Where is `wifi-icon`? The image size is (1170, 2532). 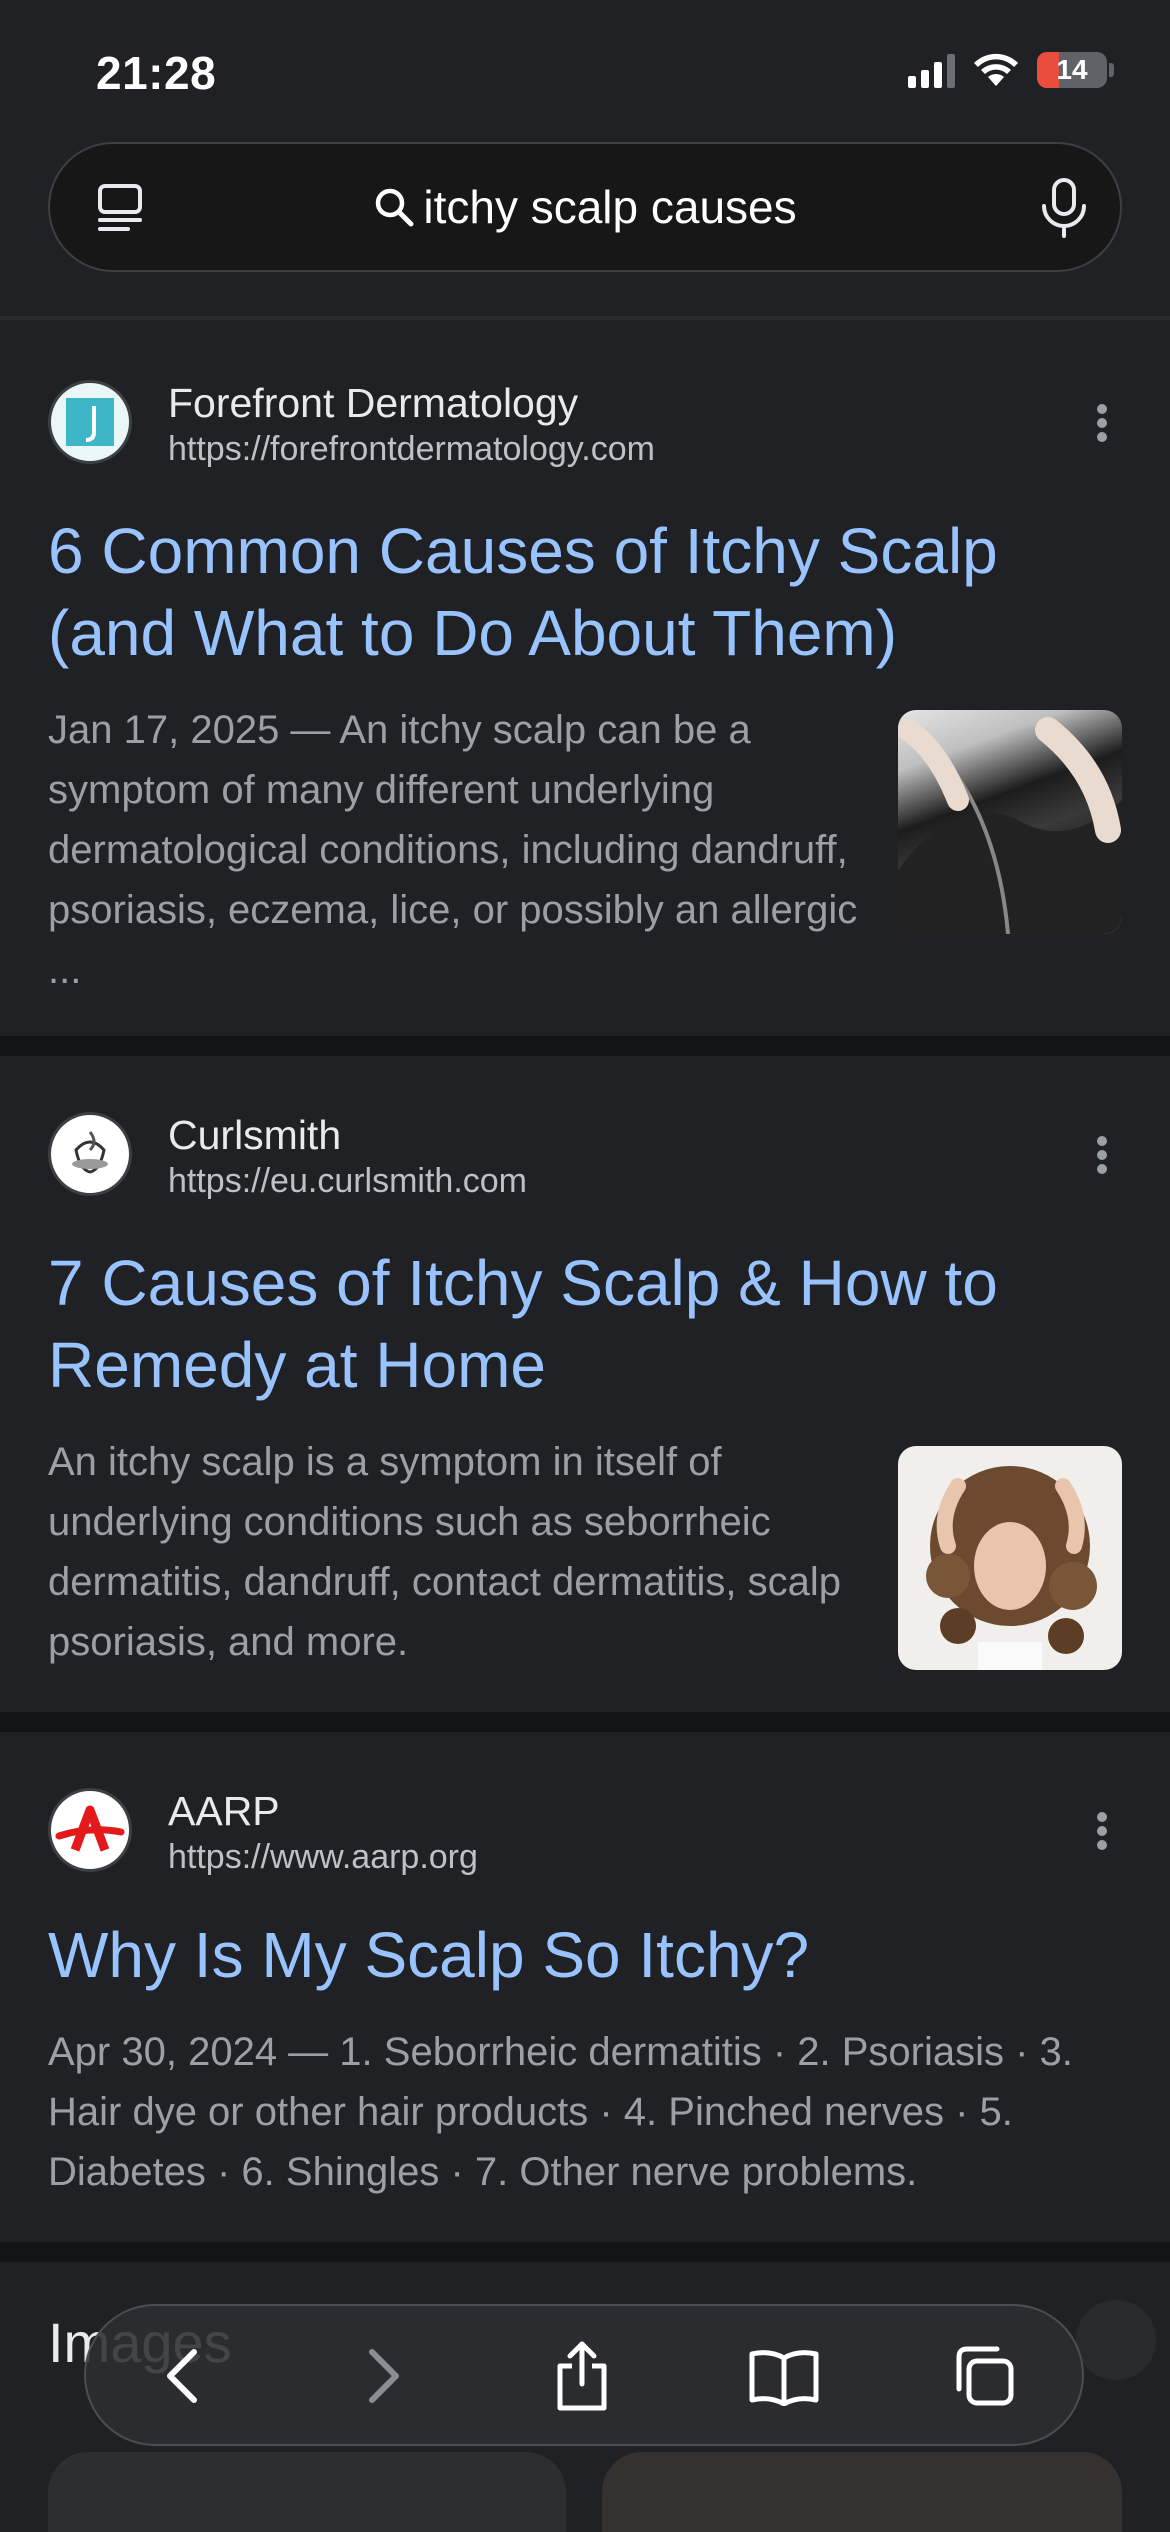 wifi-icon is located at coordinates (996, 69).